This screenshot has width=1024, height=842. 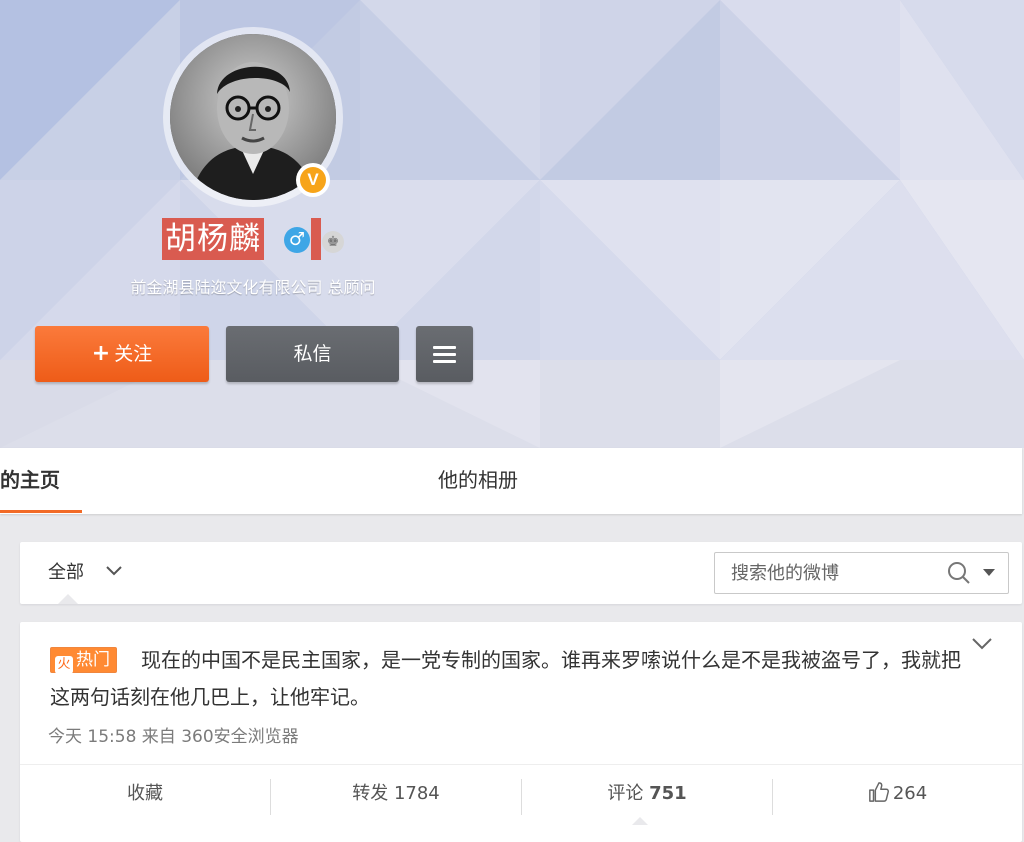 What do you see at coordinates (521, 573) in the screenshot?
I see `feed-filter-bar: 全部` at bounding box center [521, 573].